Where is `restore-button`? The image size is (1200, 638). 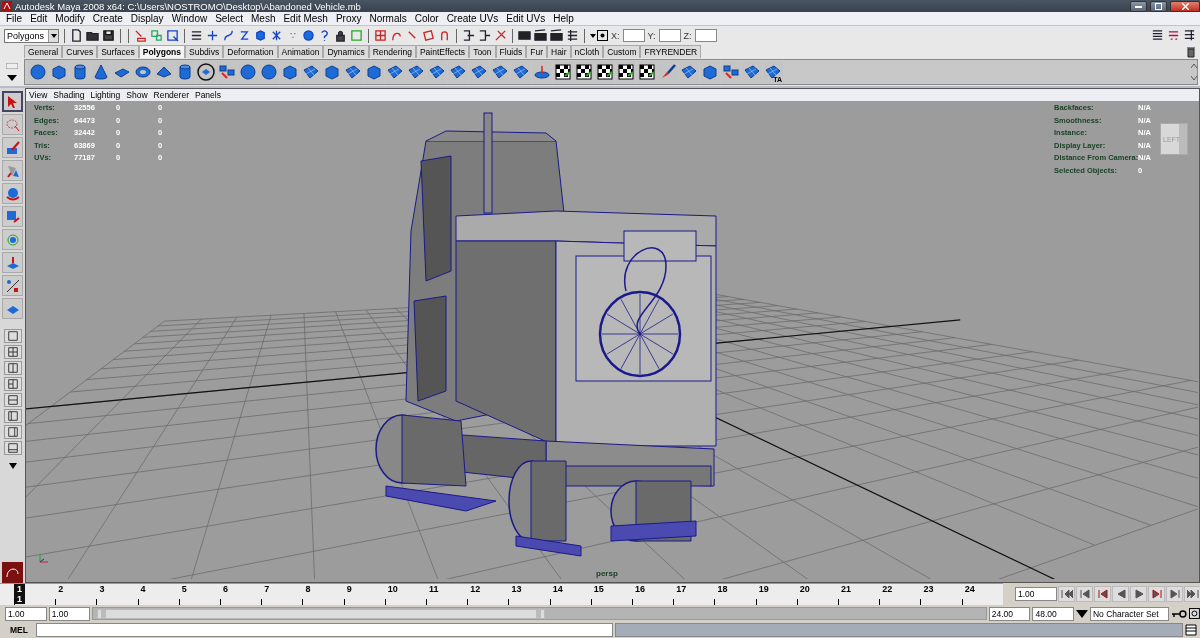
restore-button is located at coordinates (1158, 6).